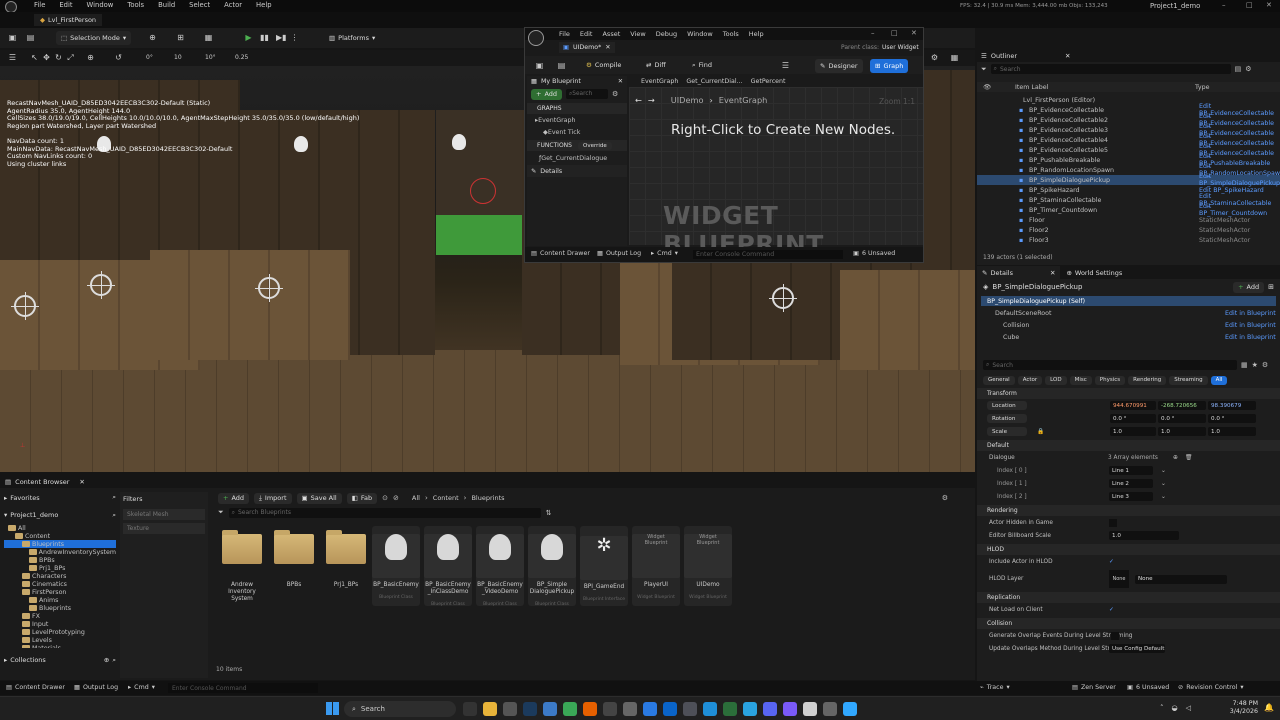 This screenshot has height=720, width=1280. What do you see at coordinates (60, 584) in the screenshot?
I see `folder-tree-item: Cinematics` at bounding box center [60, 584].